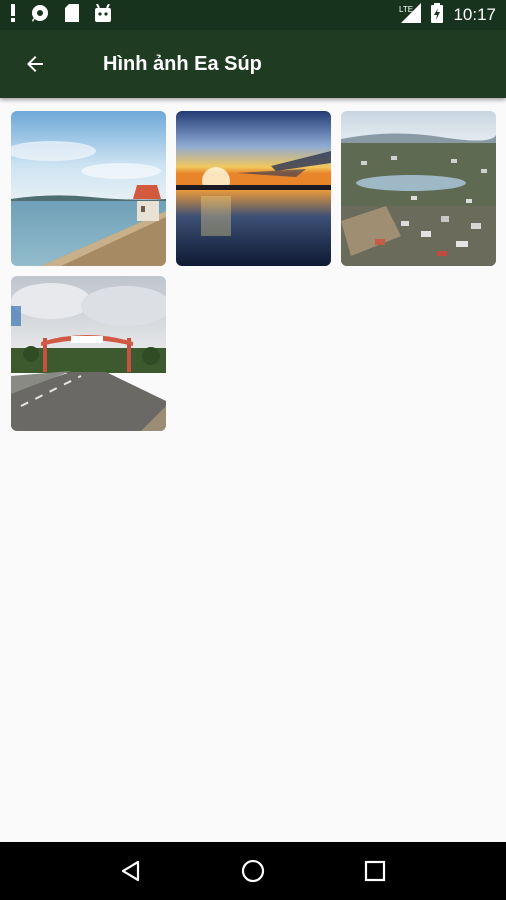 The image size is (506, 900). What do you see at coordinates (253, 15) in the screenshot?
I see `status-bar: LTE 10:17` at bounding box center [253, 15].